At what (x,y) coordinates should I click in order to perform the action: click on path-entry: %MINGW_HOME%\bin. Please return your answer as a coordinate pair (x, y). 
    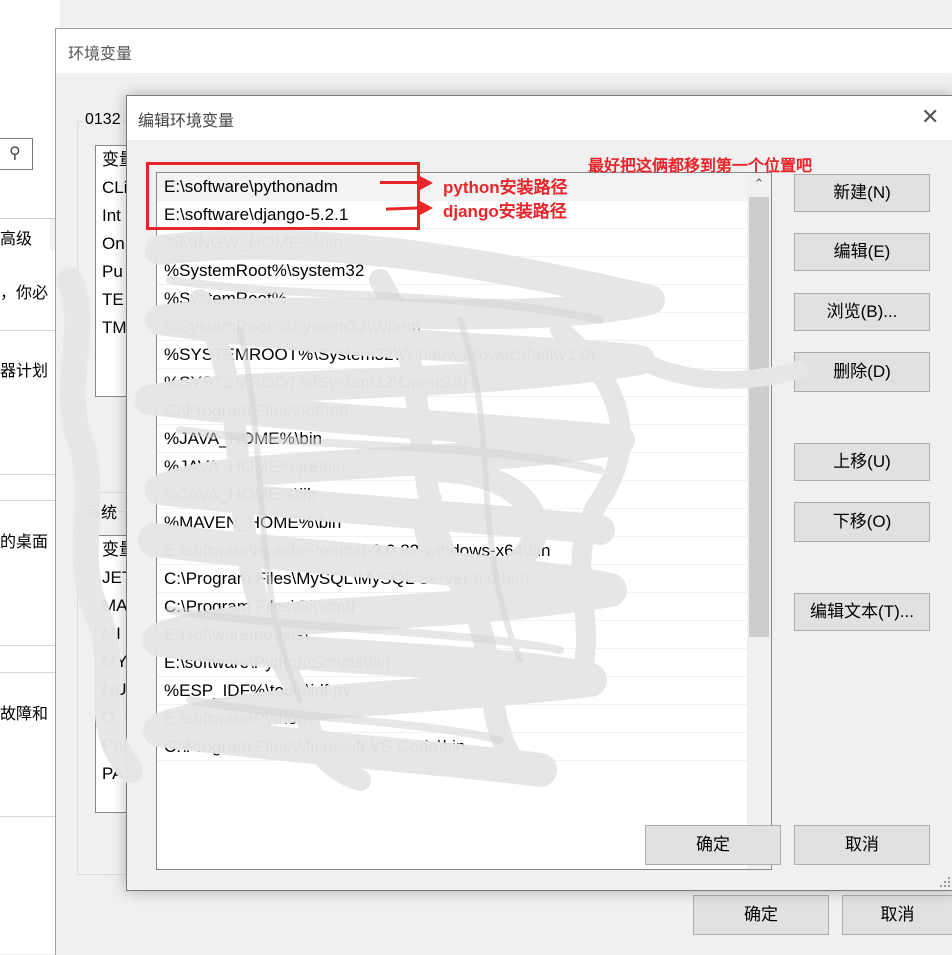
    Looking at the image, I should click on (464, 243).